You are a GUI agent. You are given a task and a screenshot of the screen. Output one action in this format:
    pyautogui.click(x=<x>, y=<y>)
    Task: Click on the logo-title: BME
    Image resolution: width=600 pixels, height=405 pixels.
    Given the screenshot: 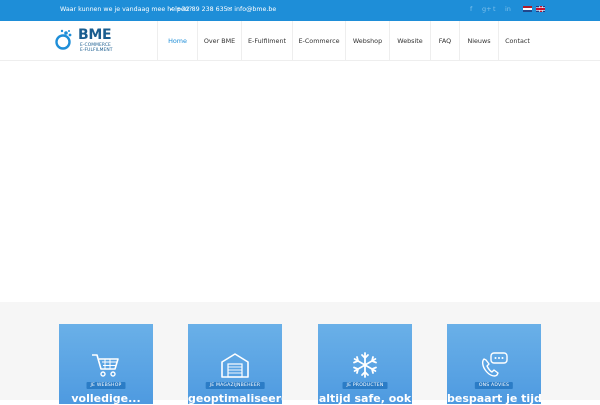 What is the action you would take?
    pyautogui.click(x=95, y=35)
    